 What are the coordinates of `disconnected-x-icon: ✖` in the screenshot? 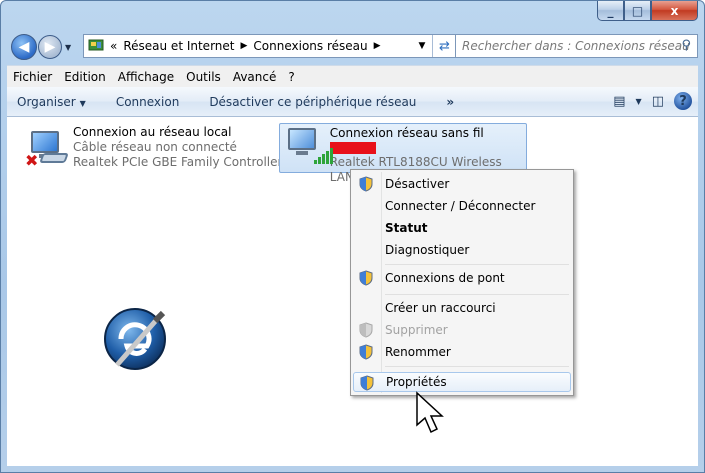 It's located at (32, 160).